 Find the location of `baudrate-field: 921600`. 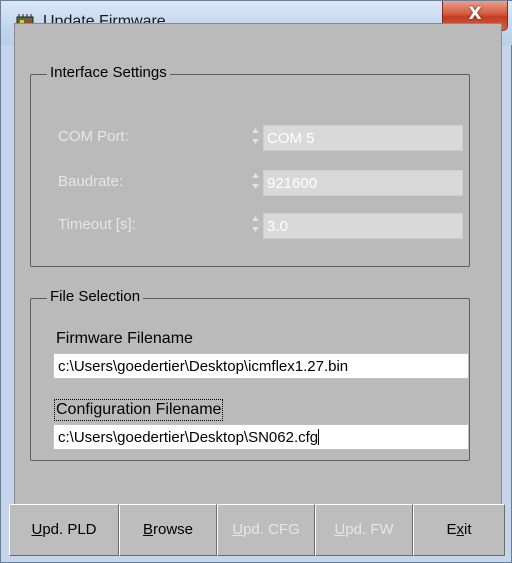

baudrate-field: 921600 is located at coordinates (363, 183).